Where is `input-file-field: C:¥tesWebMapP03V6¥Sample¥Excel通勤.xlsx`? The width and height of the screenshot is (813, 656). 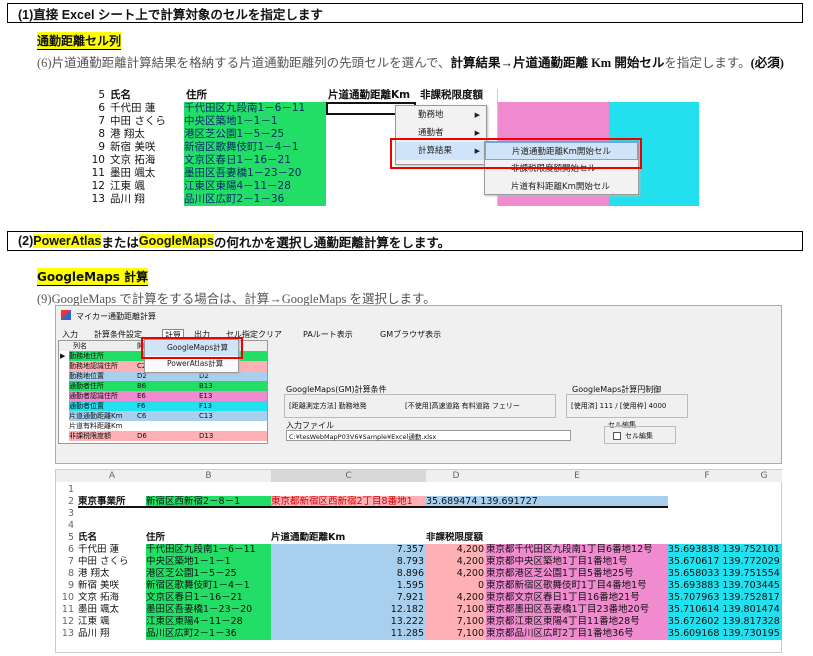 input-file-field: C:¥tesWebMapP03V6¥Sample¥Excel通勤.xlsx is located at coordinates (428, 435).